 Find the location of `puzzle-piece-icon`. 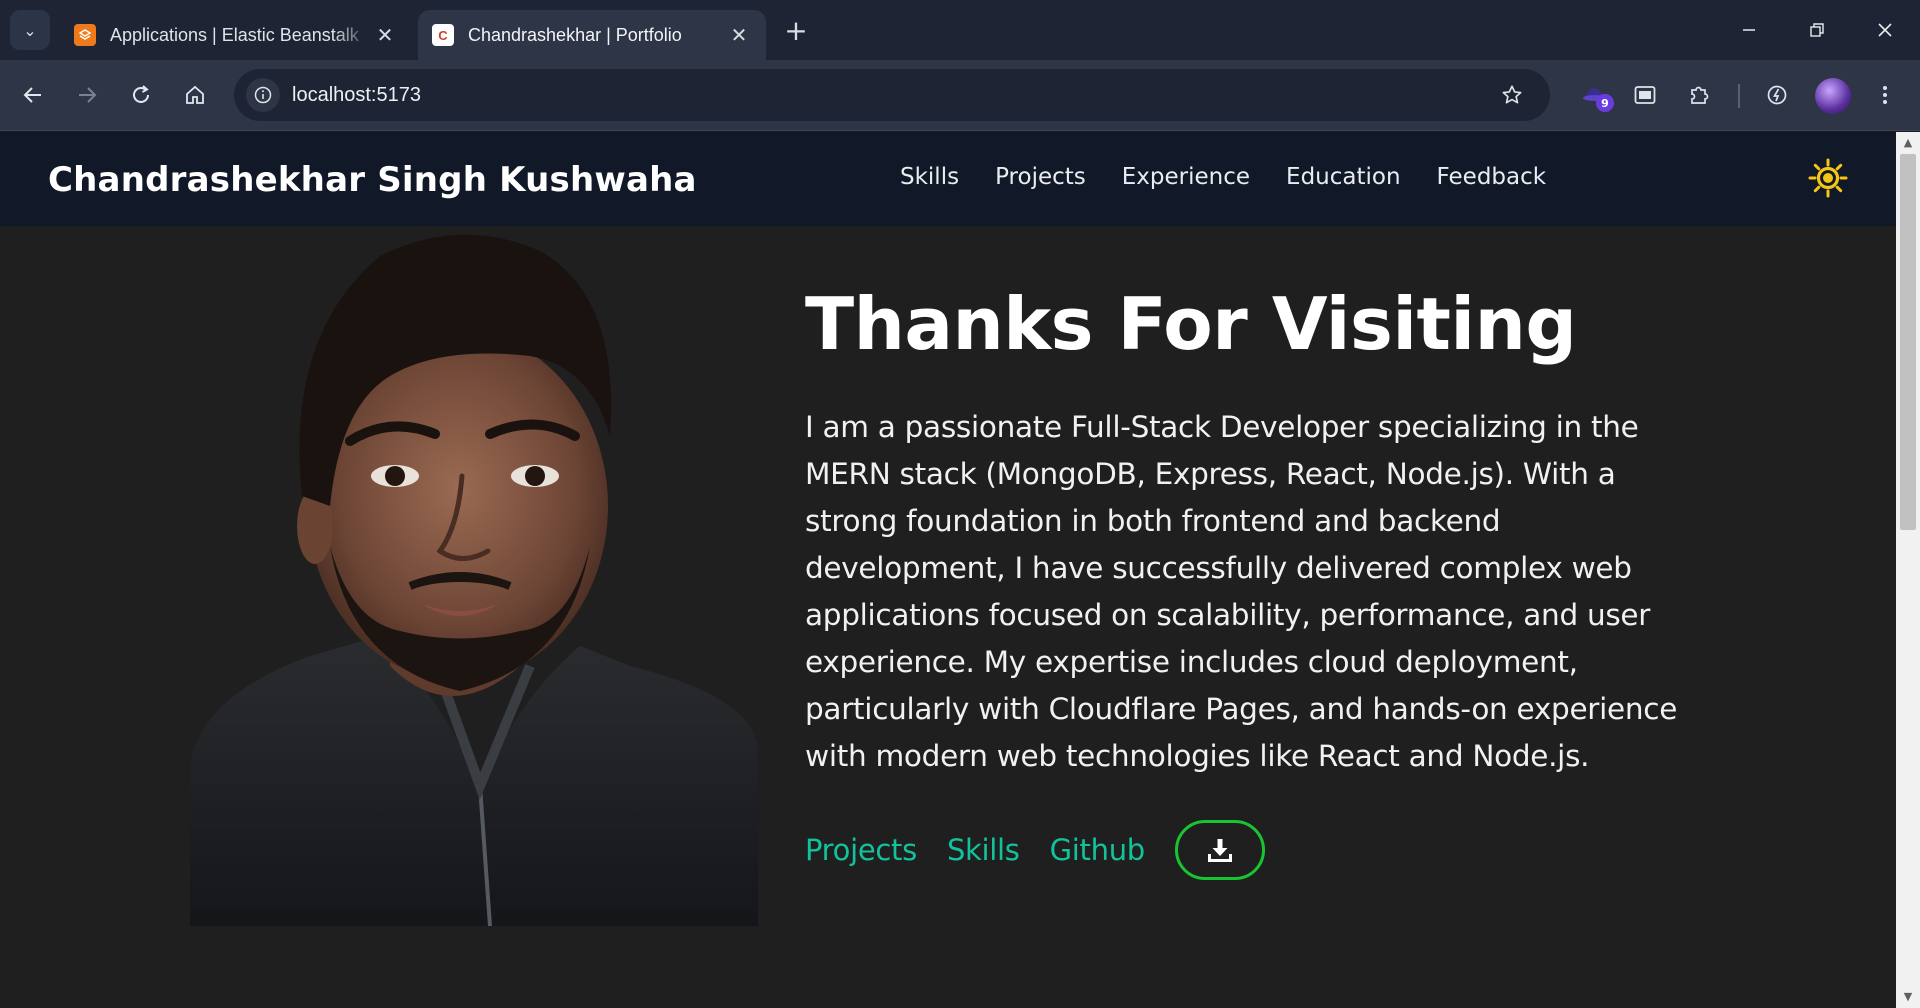

puzzle-piece-icon is located at coordinates (1700, 95).